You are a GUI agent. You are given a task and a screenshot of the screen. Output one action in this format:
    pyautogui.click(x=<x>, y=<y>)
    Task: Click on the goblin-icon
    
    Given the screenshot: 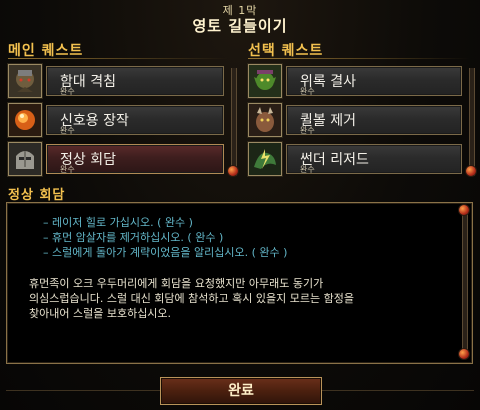 What is the action you would take?
    pyautogui.click(x=265, y=81)
    